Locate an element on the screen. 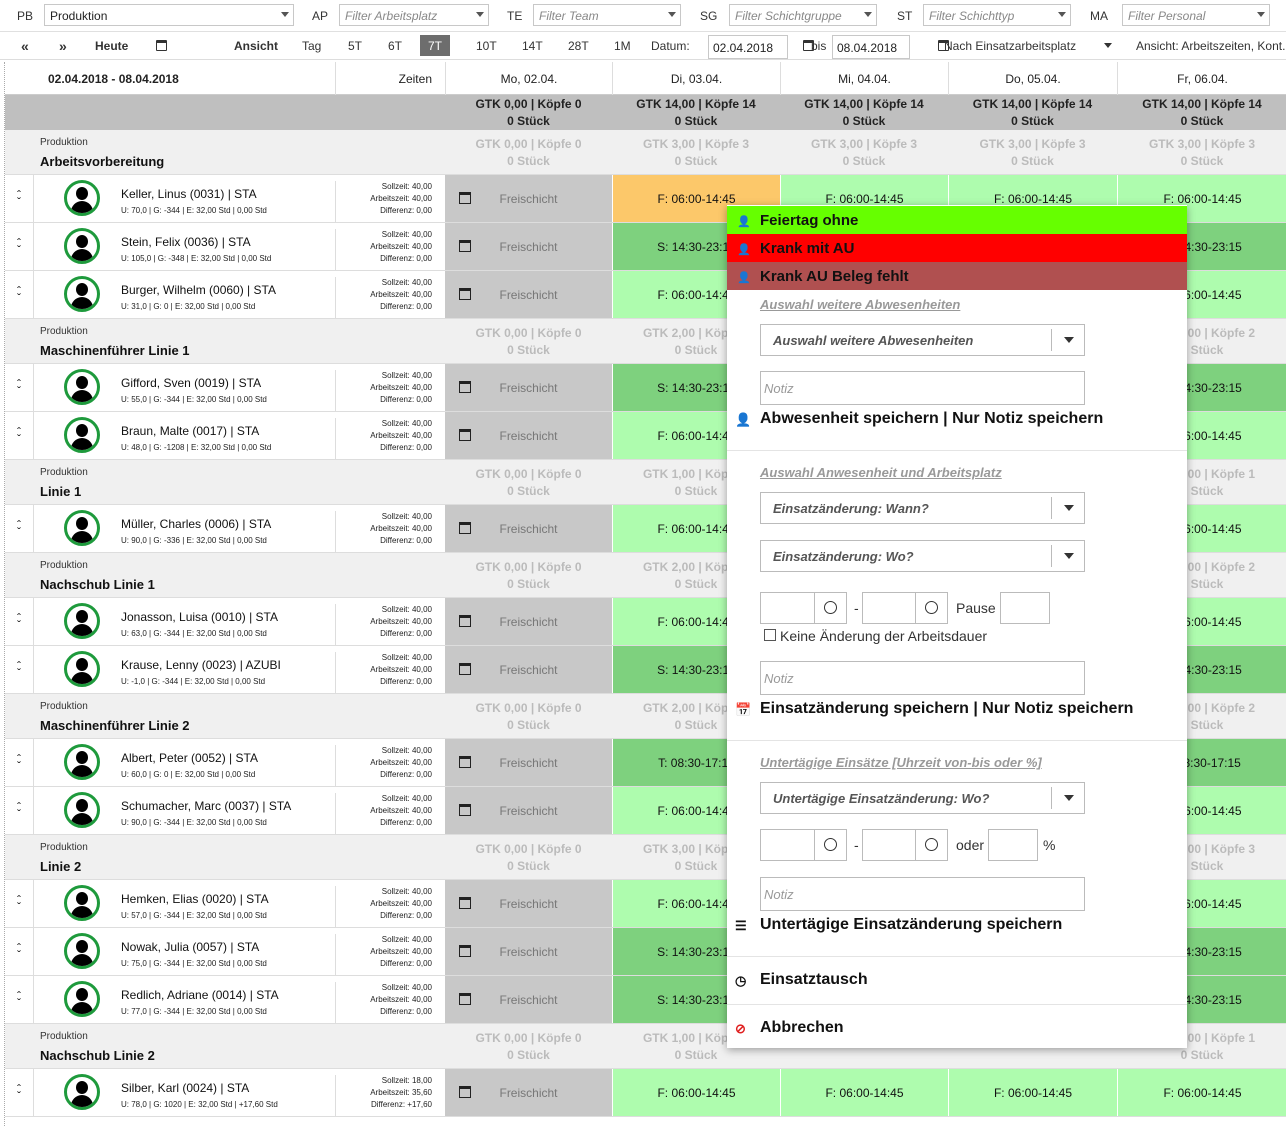  zoom-button-tag: Tag is located at coordinates (311, 45).